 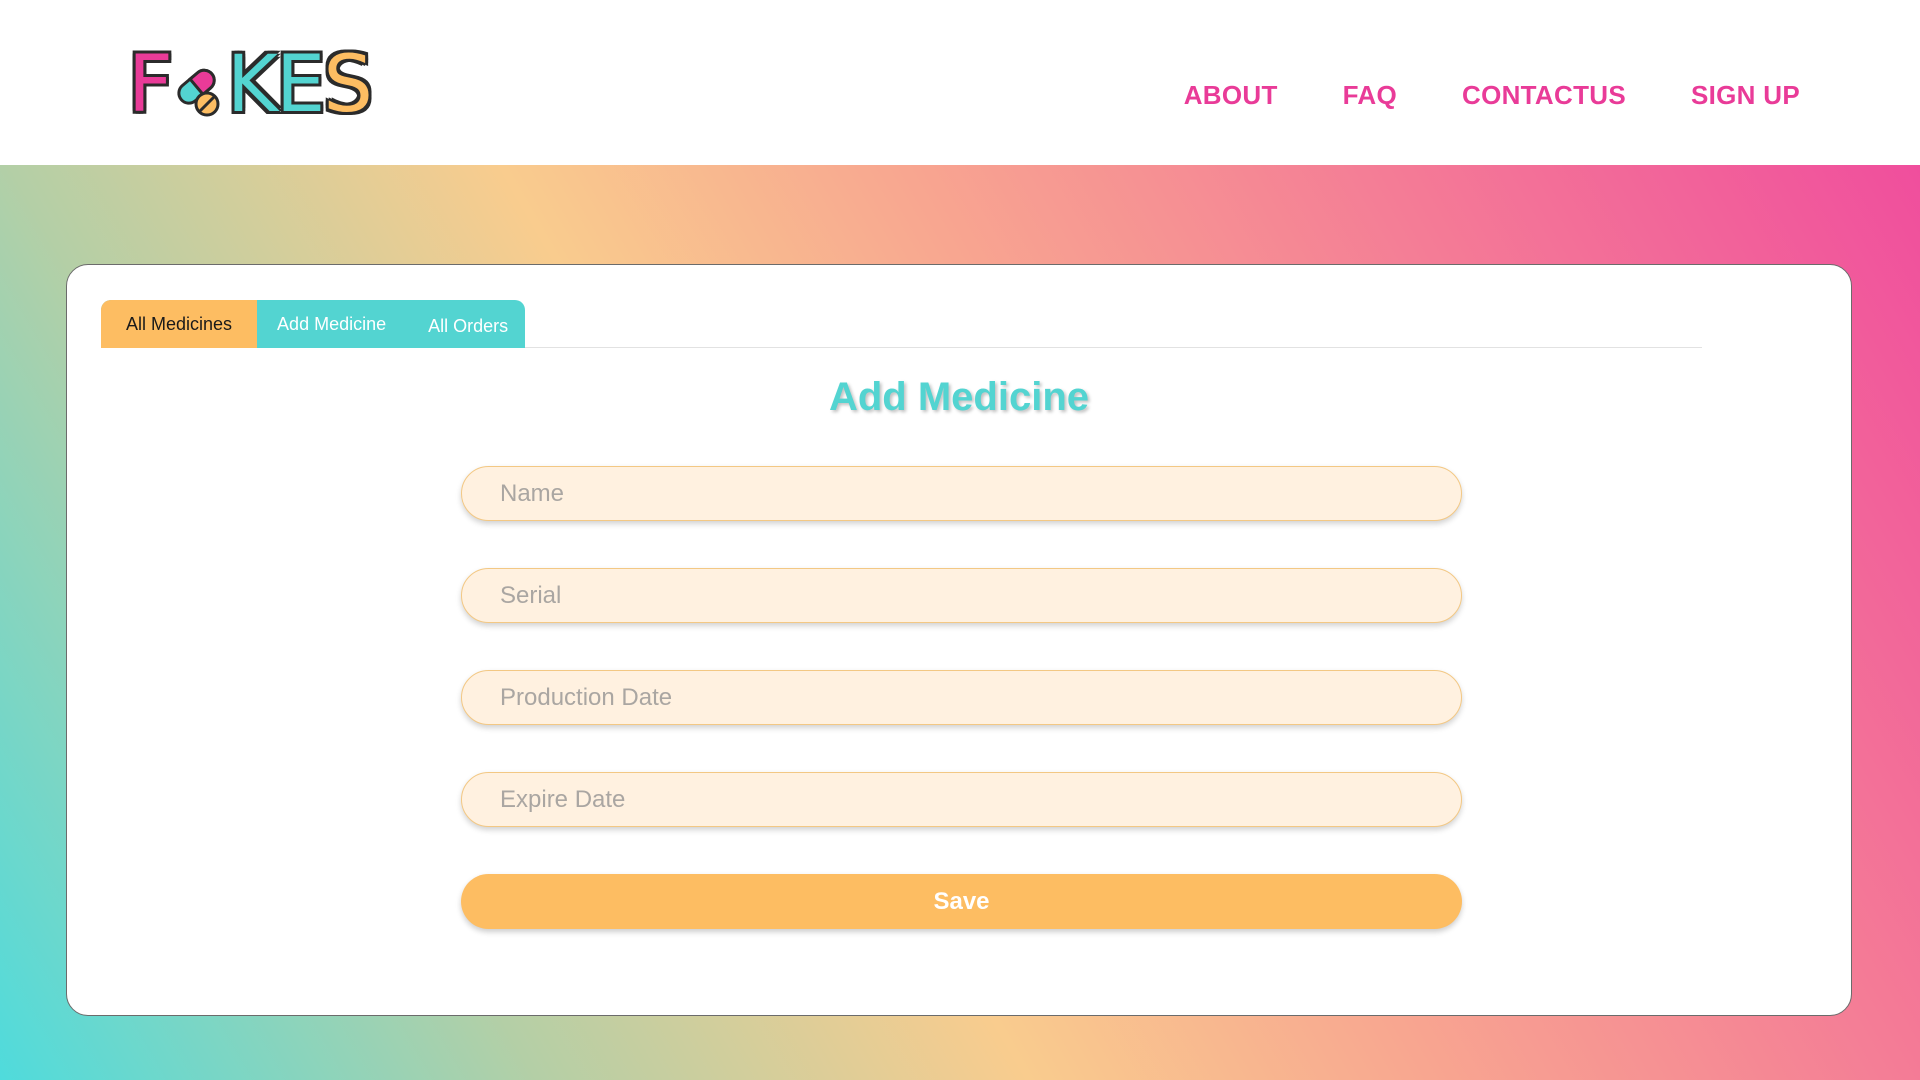 I want to click on nav-signup-link: SIGN UP, so click(x=1745, y=95).